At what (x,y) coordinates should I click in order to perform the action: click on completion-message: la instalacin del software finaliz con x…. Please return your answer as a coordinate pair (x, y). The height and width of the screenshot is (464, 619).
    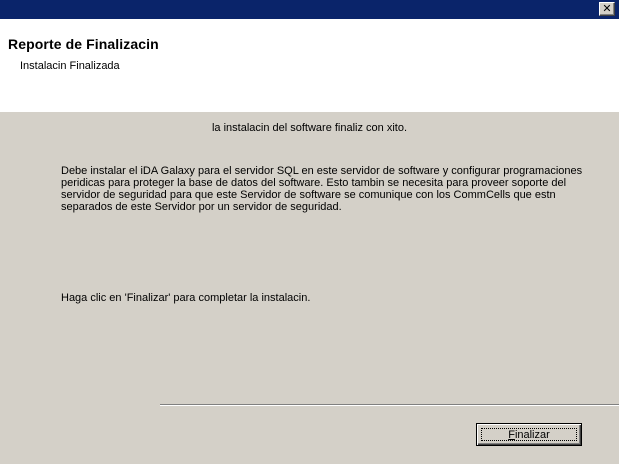
    Looking at the image, I should click on (309, 128).